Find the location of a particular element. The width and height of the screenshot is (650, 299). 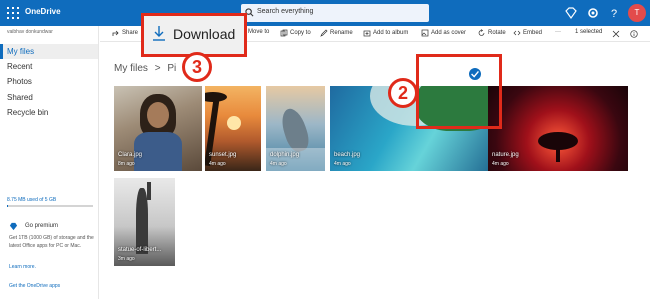

rotate-label: Rotate is located at coordinates (497, 33).